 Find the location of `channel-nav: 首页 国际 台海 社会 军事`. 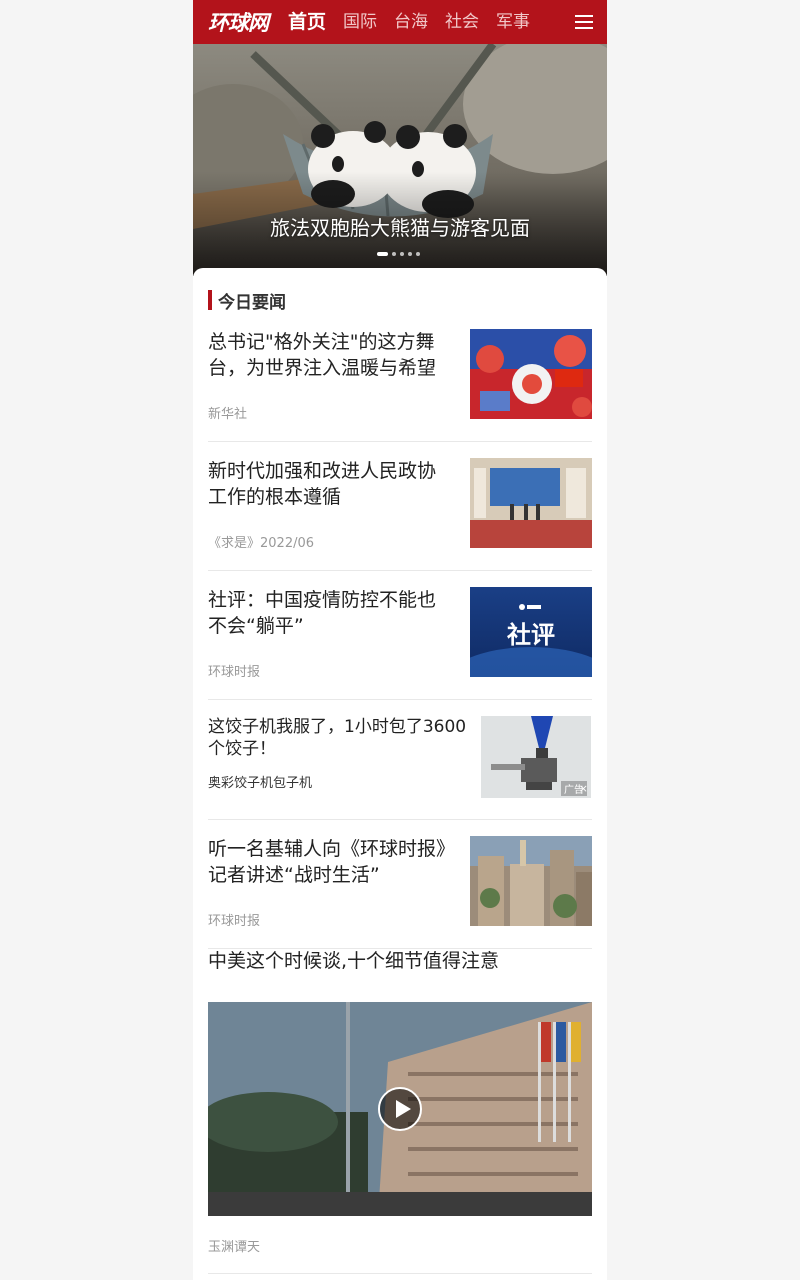

channel-nav: 首页 国际 台海 社会 军事 is located at coordinates (417, 22).